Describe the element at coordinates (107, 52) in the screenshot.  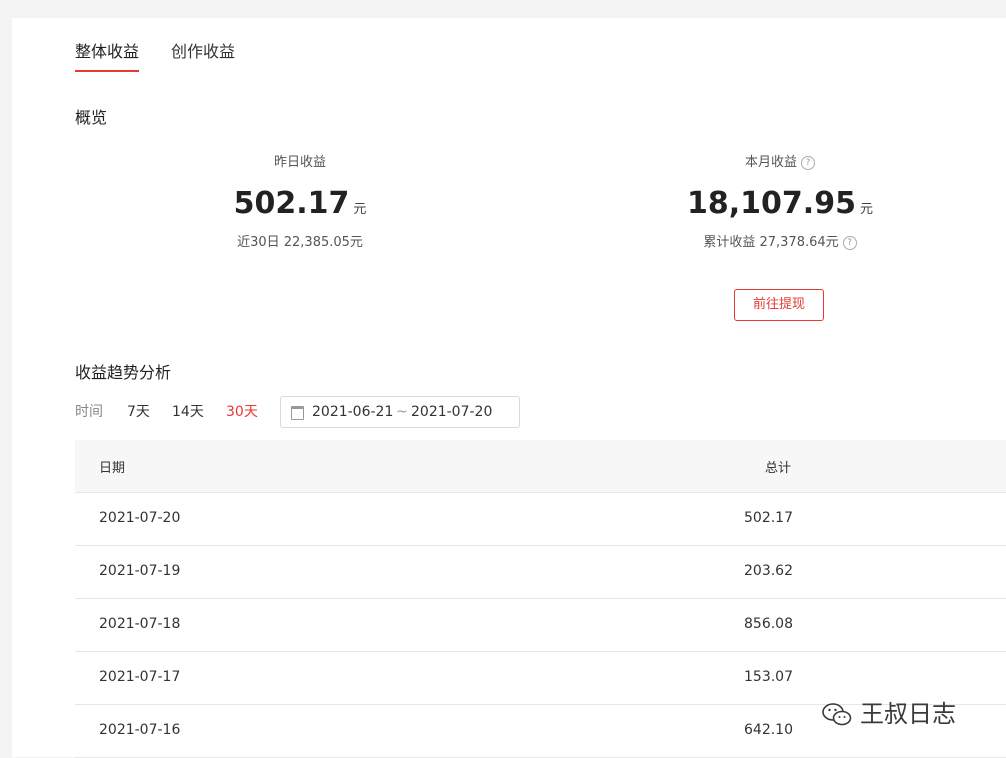
I see `tab-overall-income: 整体收益` at that location.